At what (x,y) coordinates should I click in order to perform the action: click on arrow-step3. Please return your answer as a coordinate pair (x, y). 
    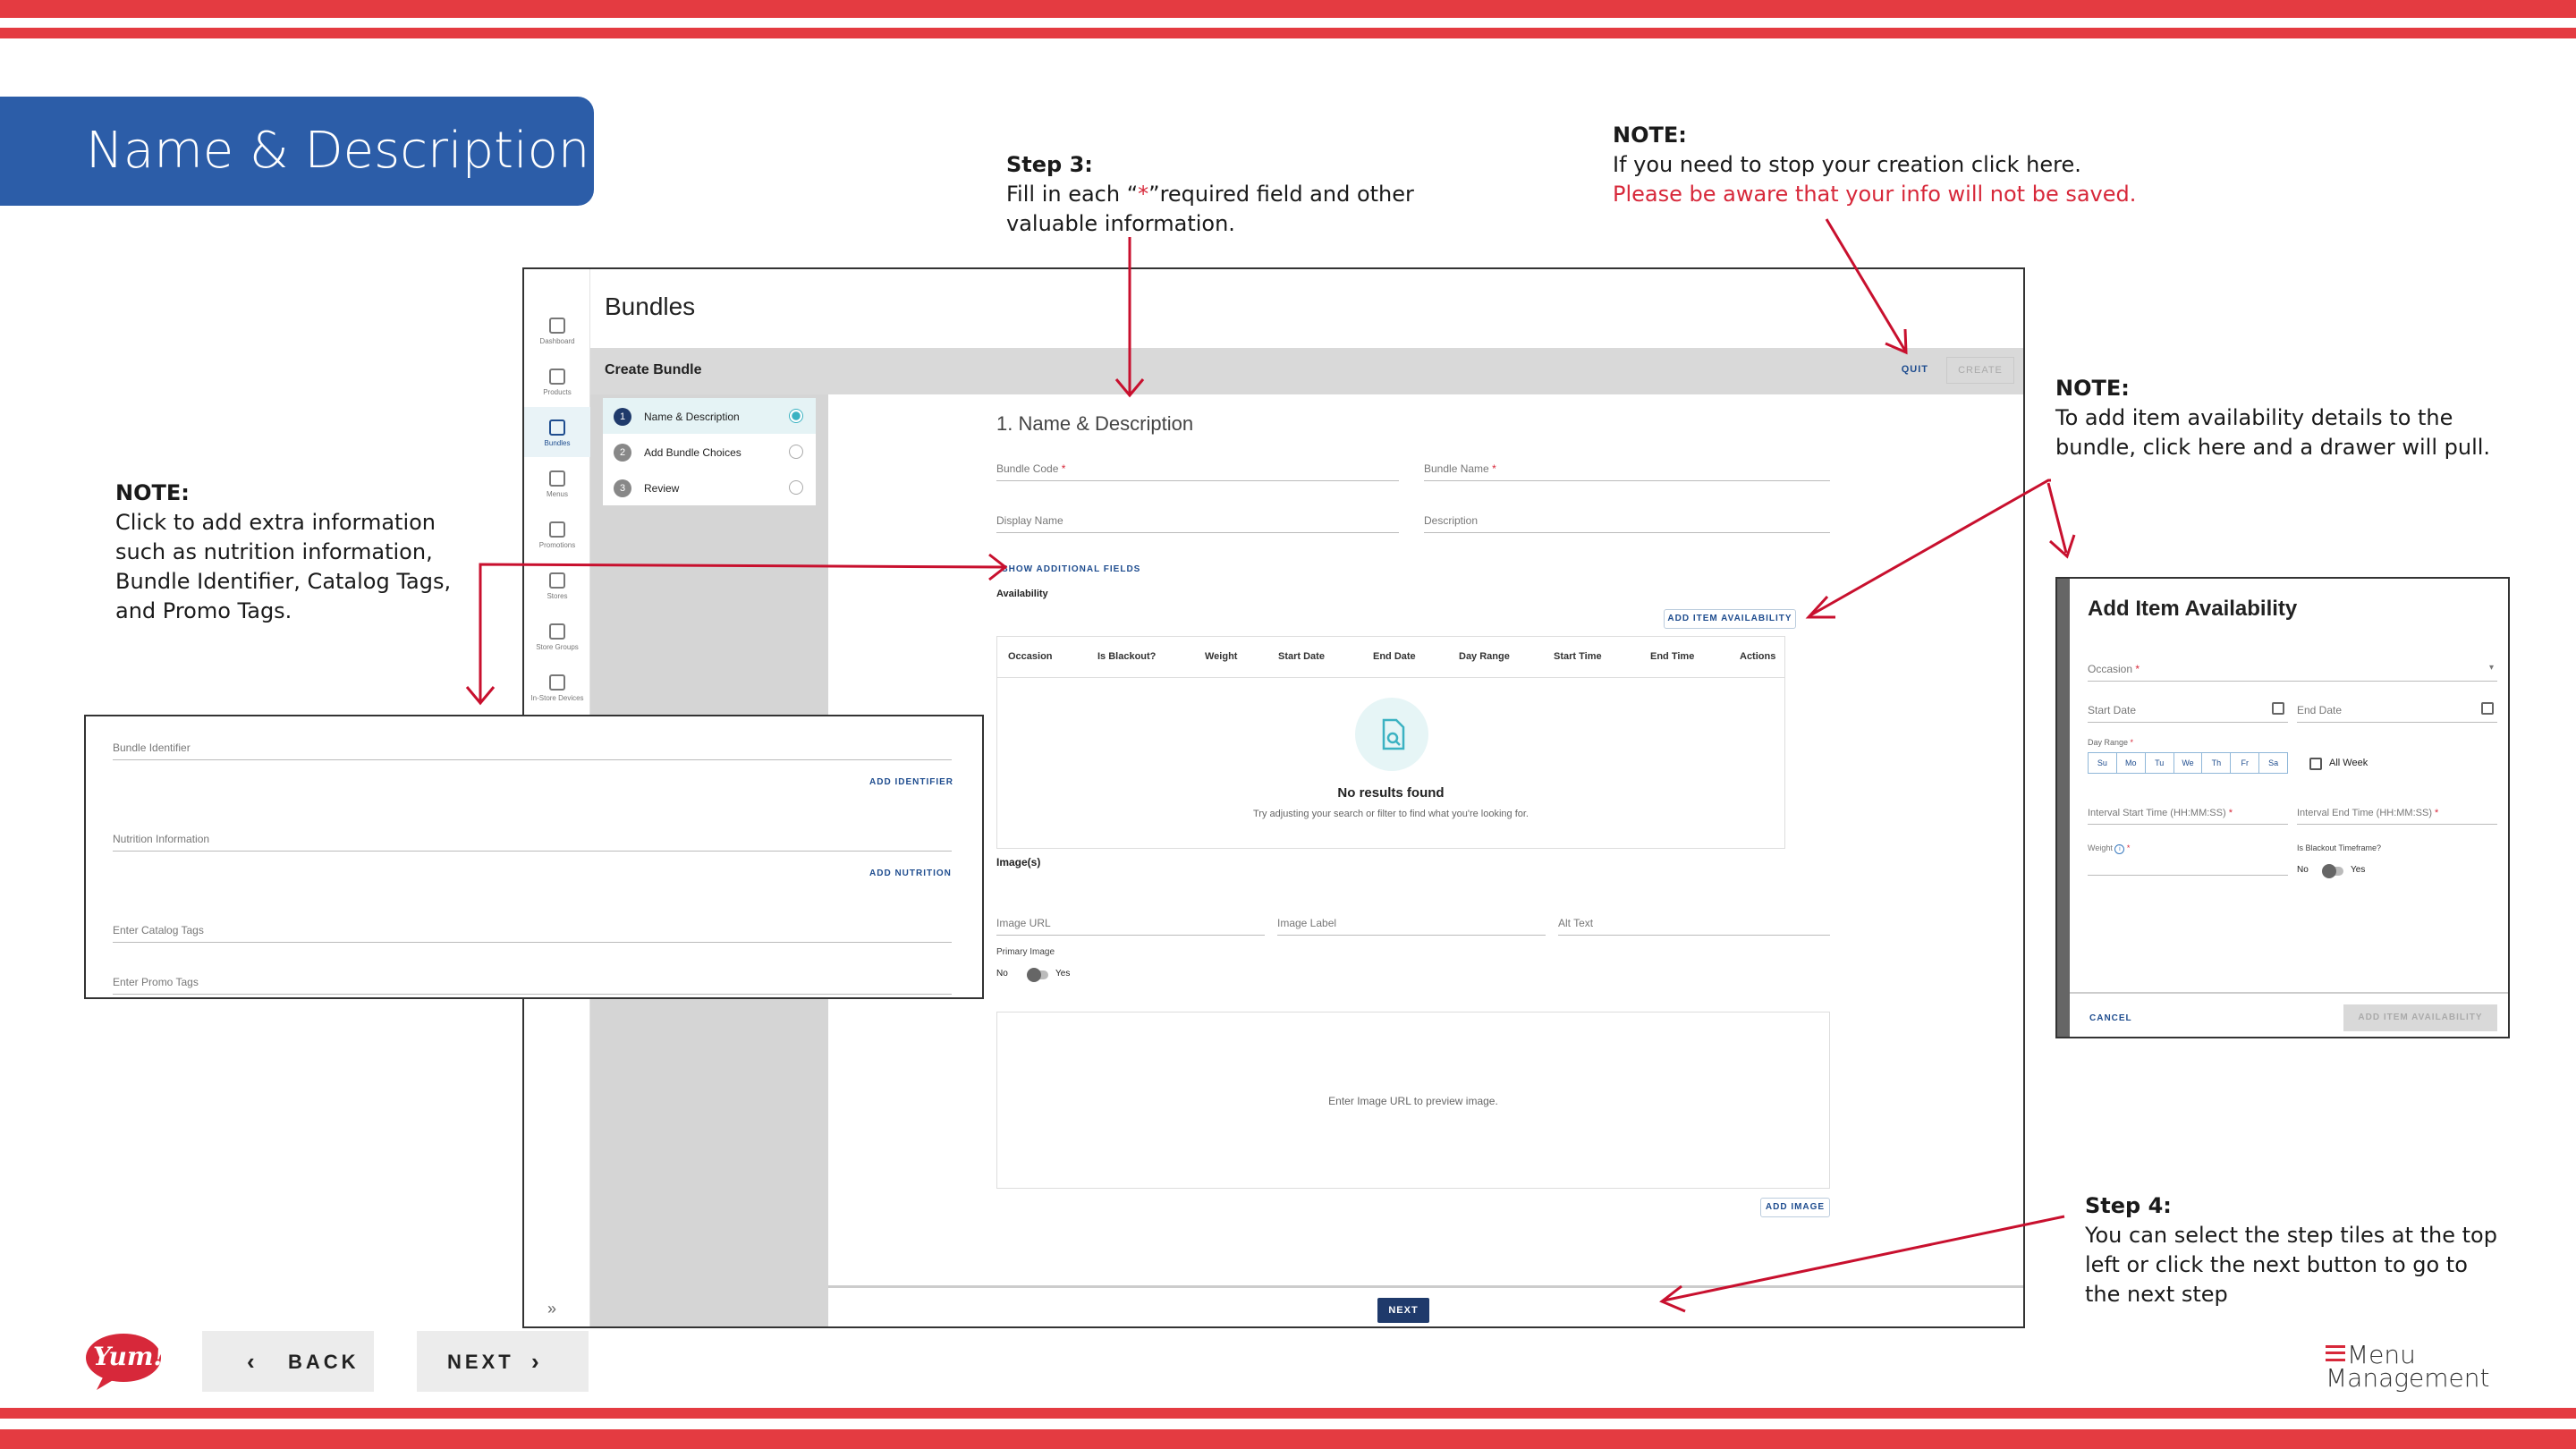
    Looking at the image, I should click on (1129, 317).